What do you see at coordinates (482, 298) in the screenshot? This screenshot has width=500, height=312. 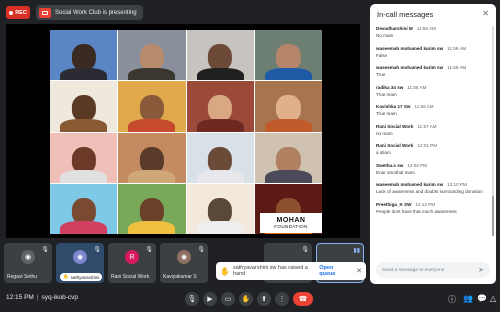 I see `chat-icon: 💬` at bounding box center [482, 298].